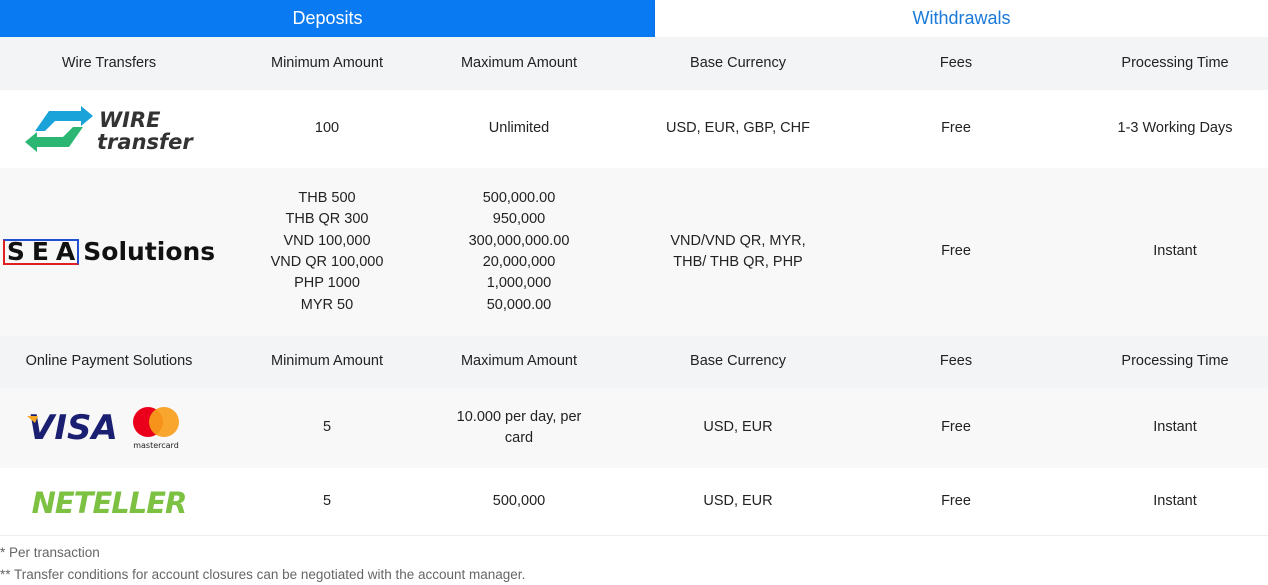  What do you see at coordinates (634, 502) in the screenshot?
I see `table-row: NETELLER 5 500,000 USD, EUR Free Instant` at bounding box center [634, 502].